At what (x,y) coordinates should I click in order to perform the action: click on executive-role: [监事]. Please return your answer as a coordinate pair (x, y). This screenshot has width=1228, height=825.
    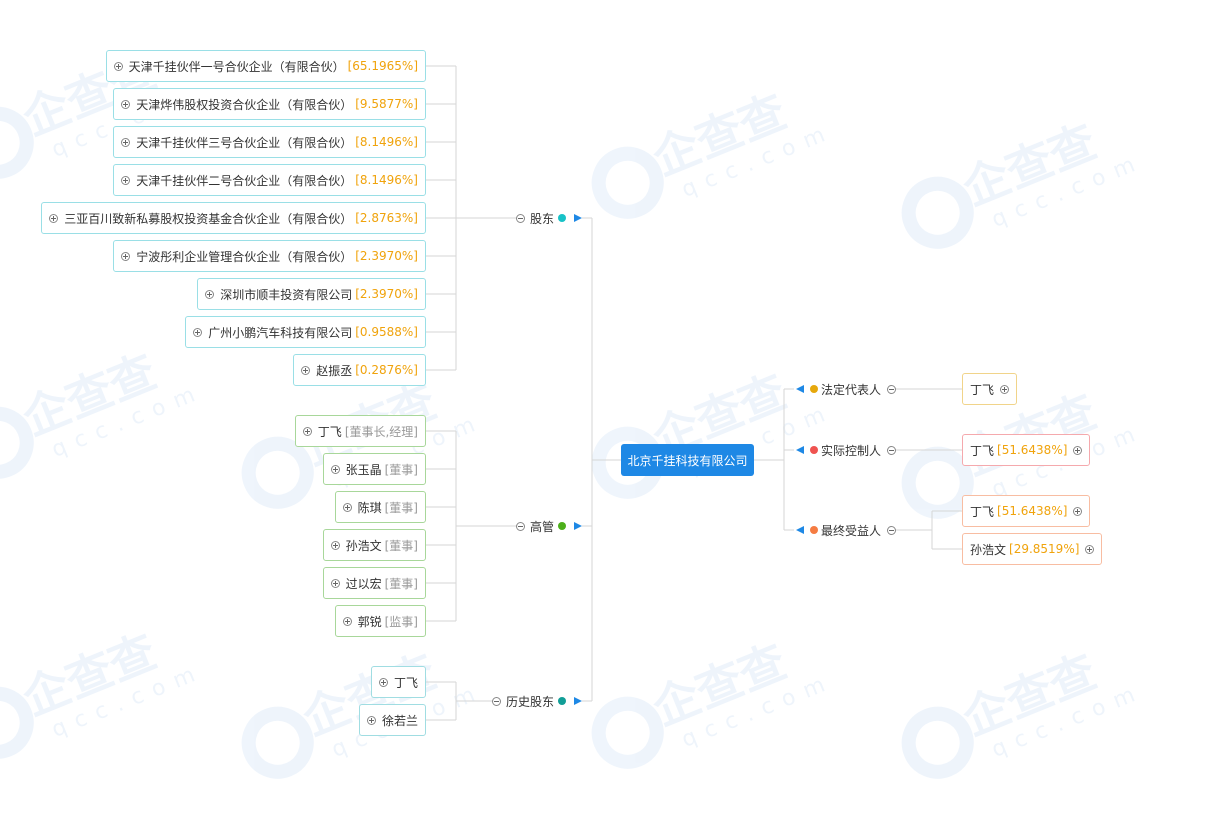
    Looking at the image, I should click on (401, 621).